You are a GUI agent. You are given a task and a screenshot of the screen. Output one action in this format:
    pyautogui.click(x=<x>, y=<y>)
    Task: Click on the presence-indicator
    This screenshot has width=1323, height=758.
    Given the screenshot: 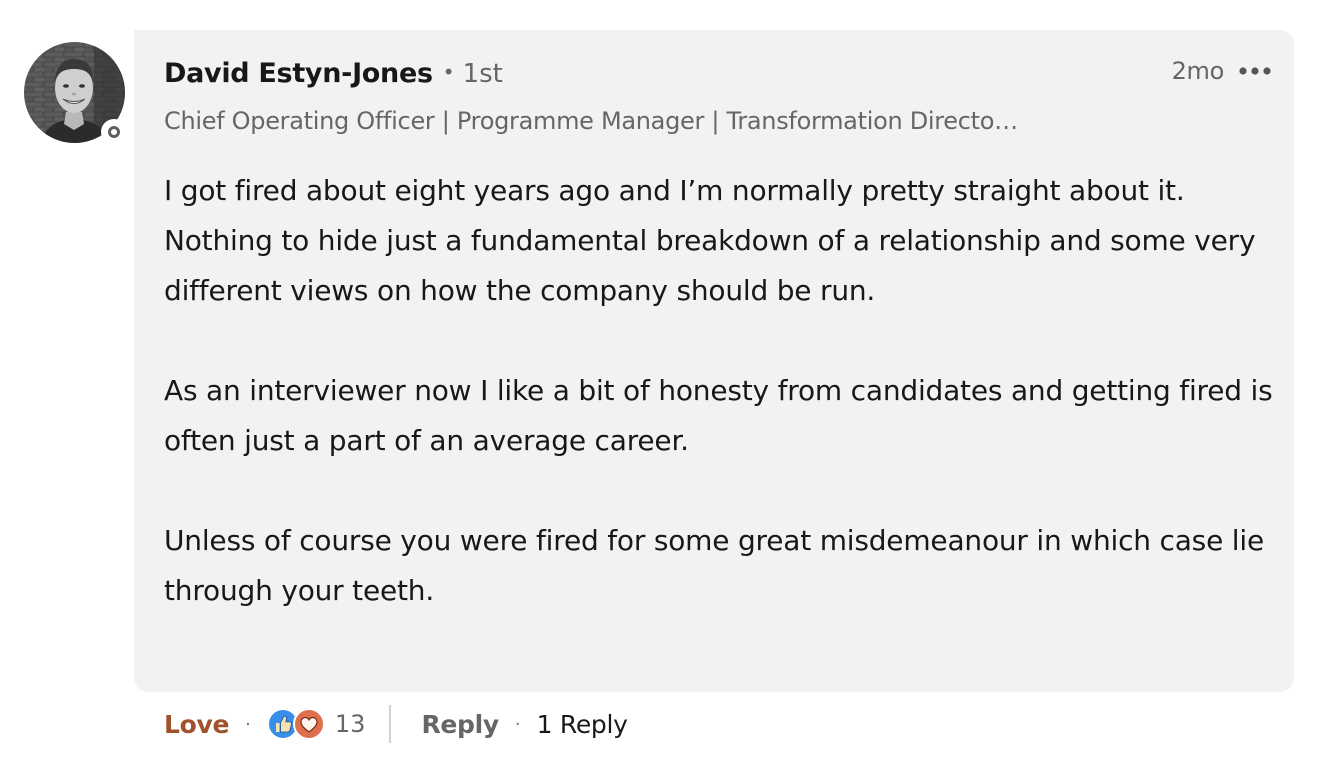 What is the action you would take?
    pyautogui.click(x=114, y=132)
    